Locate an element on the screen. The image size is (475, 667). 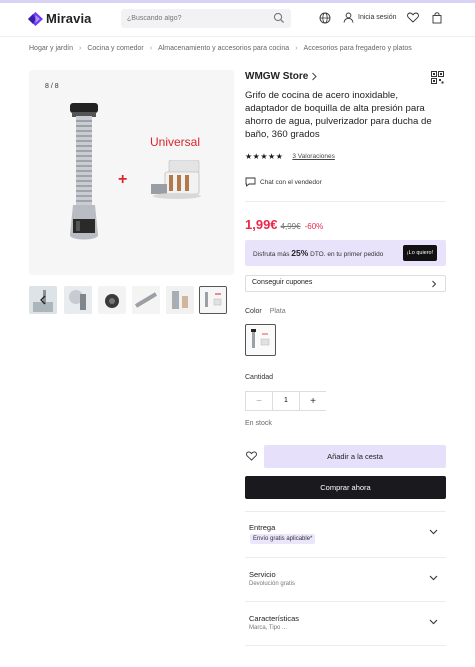
color-swatch-plata is located at coordinates (260, 340).